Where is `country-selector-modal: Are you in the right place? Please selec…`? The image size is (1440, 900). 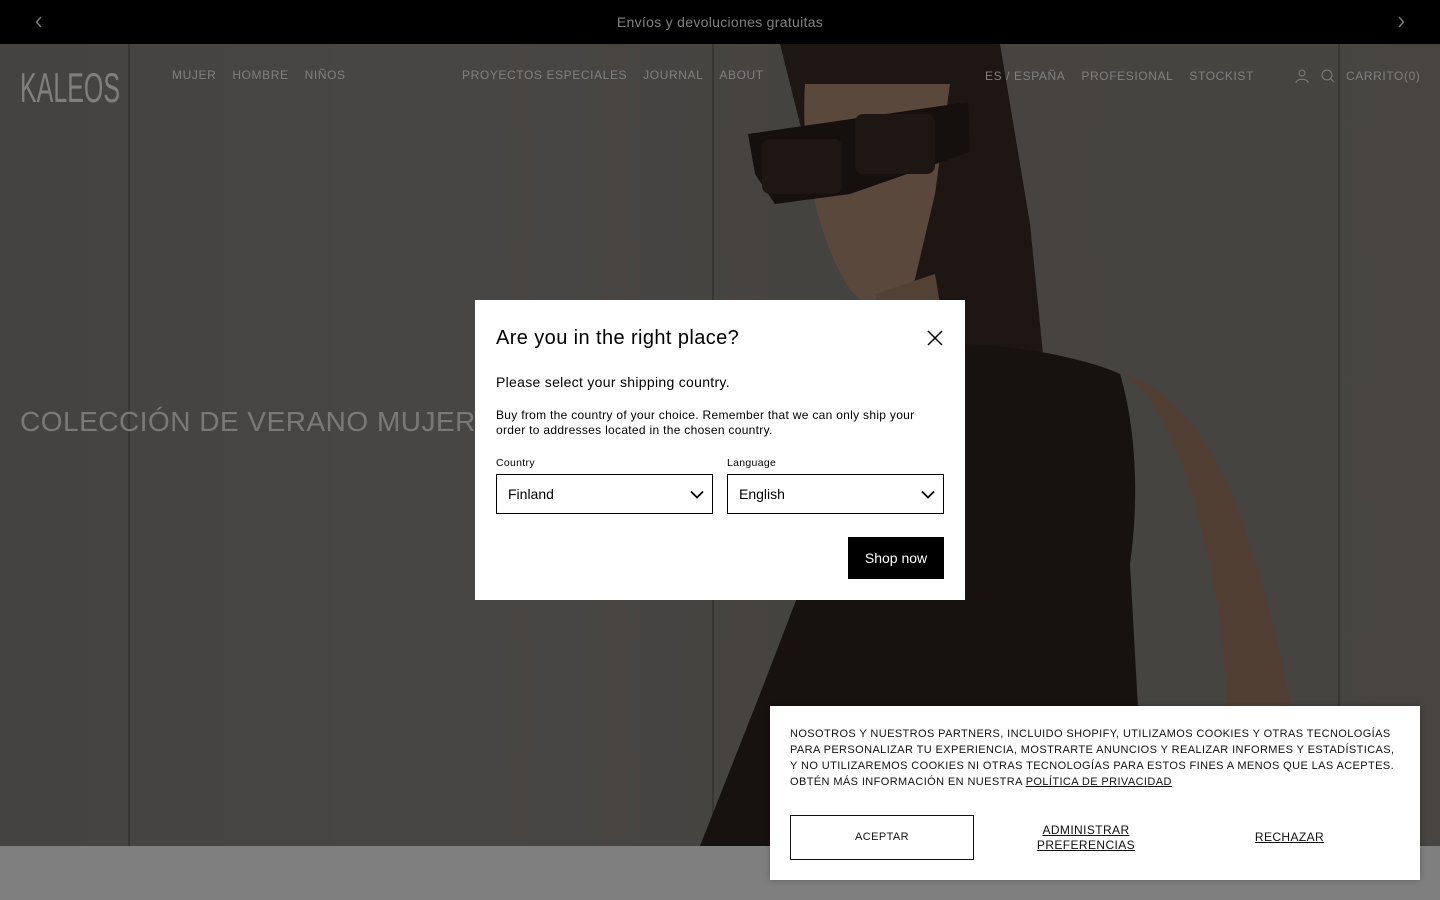
country-selector-modal: Are you in the right place? Please selec… is located at coordinates (720, 450).